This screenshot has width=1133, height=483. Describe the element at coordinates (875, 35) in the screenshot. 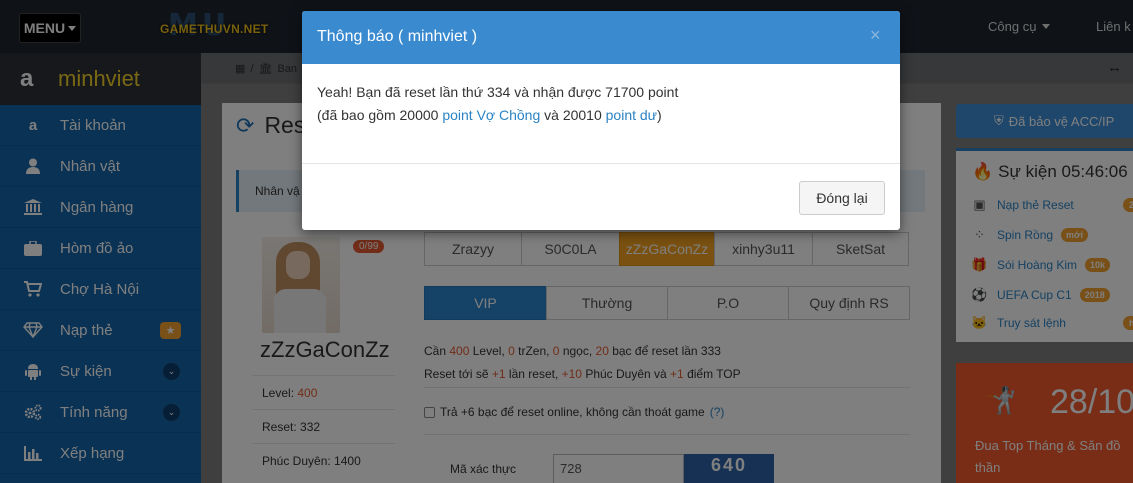

I see `close-icon: ×` at that location.